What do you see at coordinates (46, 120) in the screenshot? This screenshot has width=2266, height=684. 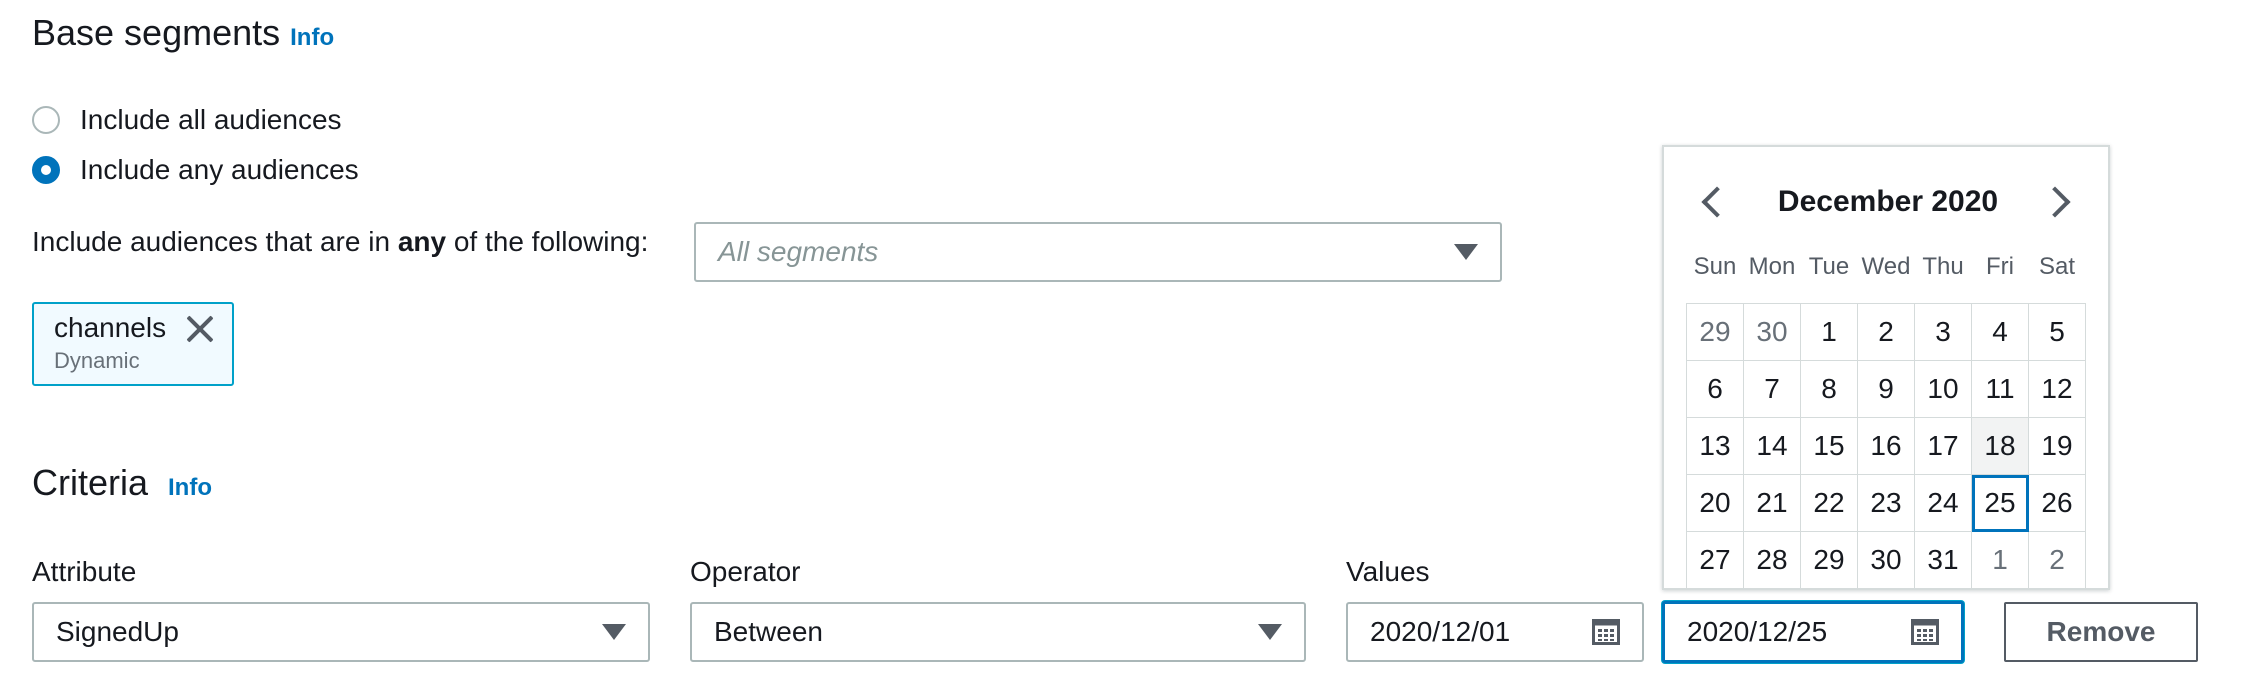 I see `radio-include-all-circle` at bounding box center [46, 120].